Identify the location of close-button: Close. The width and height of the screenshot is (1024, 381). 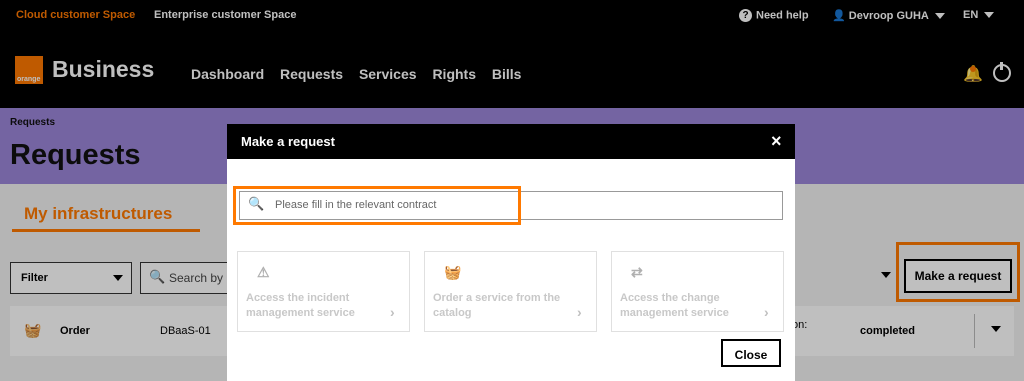
(751, 353).